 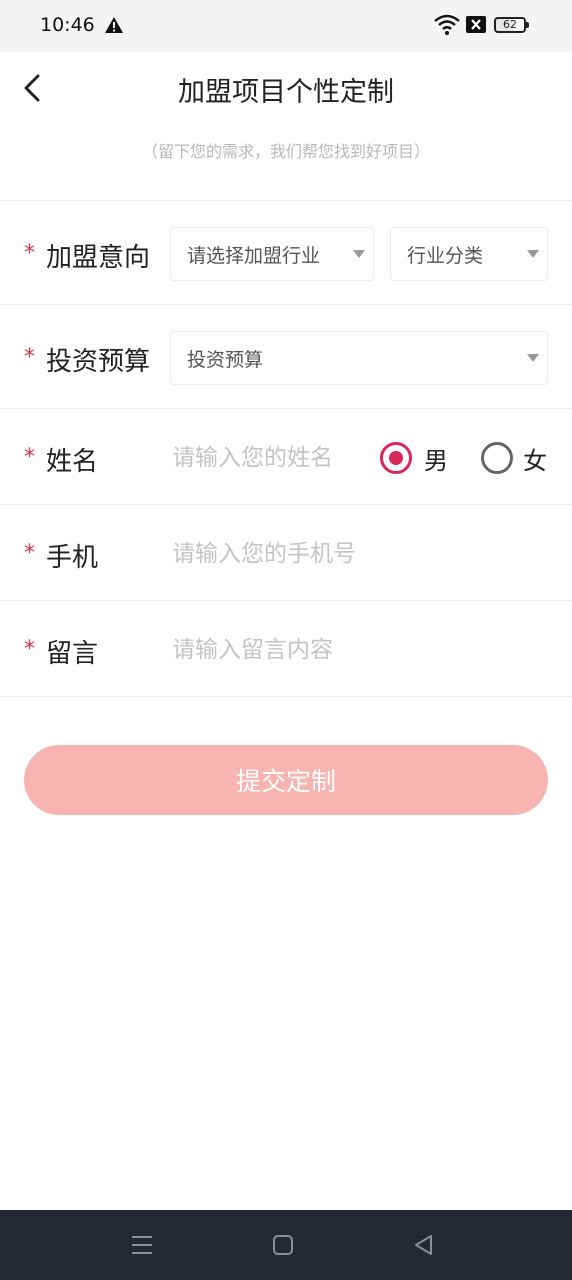 I want to click on category-select-value: 行业分类, so click(x=445, y=256).